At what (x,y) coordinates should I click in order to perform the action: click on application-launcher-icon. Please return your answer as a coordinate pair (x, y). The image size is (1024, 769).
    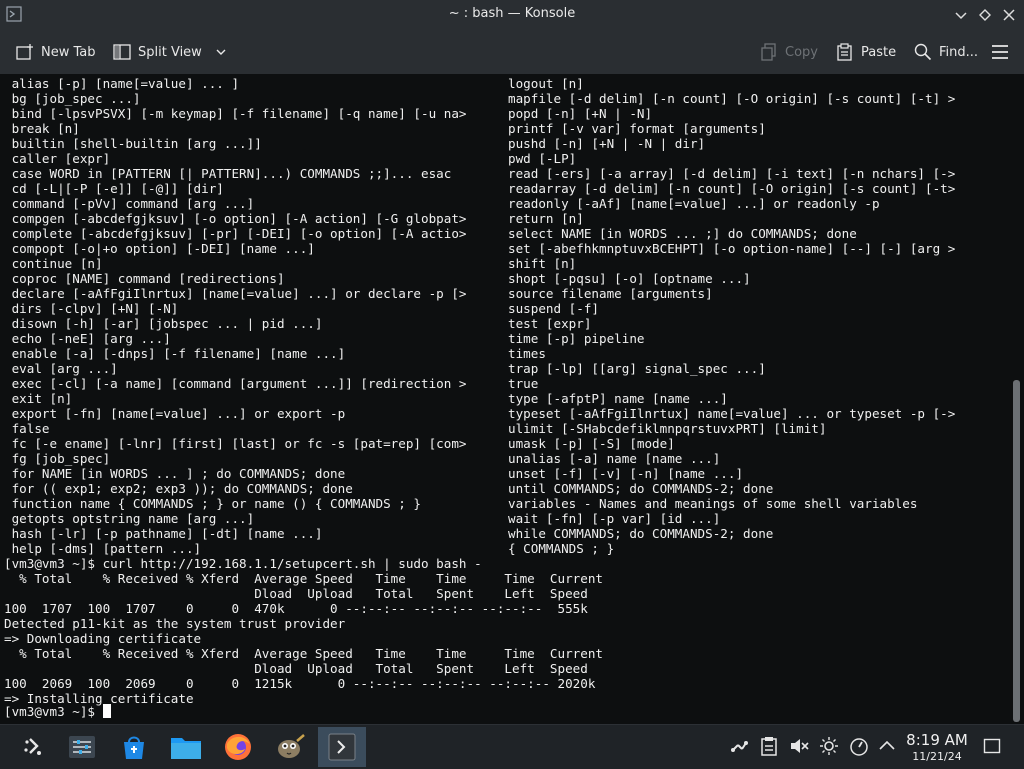
    Looking at the image, I should click on (32, 746).